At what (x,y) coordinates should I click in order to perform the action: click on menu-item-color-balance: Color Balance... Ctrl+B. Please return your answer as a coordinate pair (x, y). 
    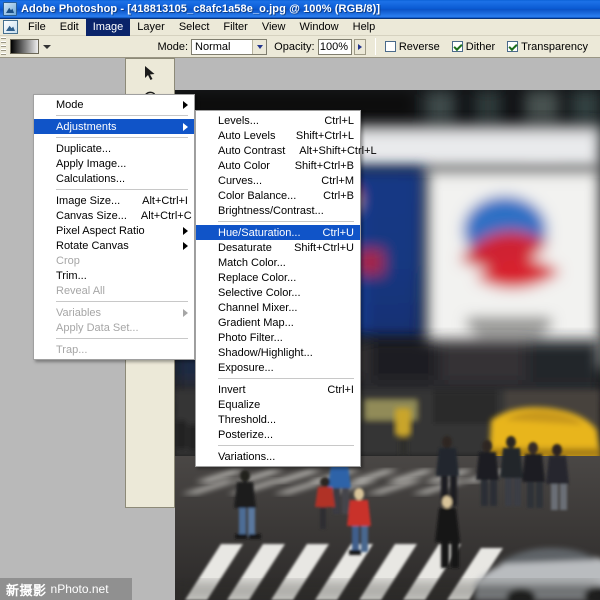
    Looking at the image, I should click on (278, 195).